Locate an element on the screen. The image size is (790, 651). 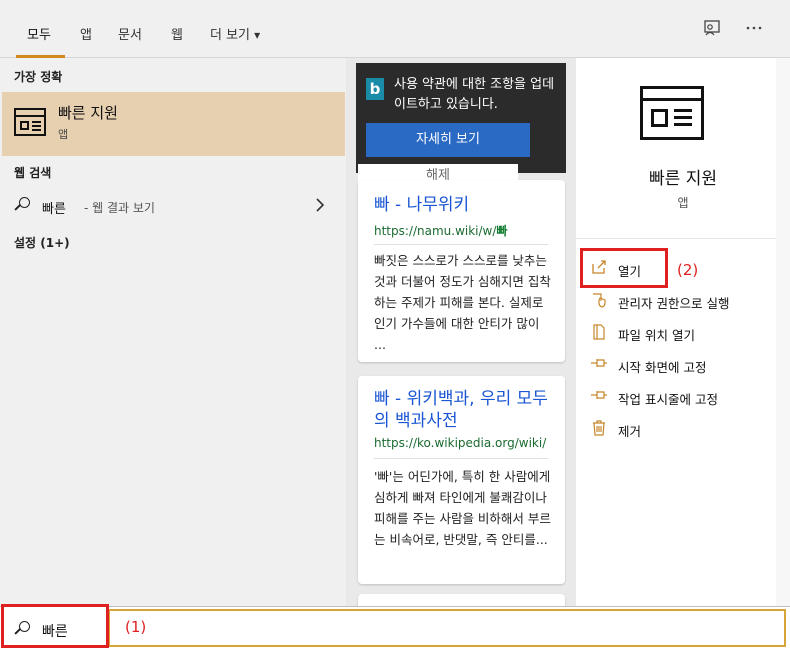
chevron-down-icon: ▾ is located at coordinates (257, 35).